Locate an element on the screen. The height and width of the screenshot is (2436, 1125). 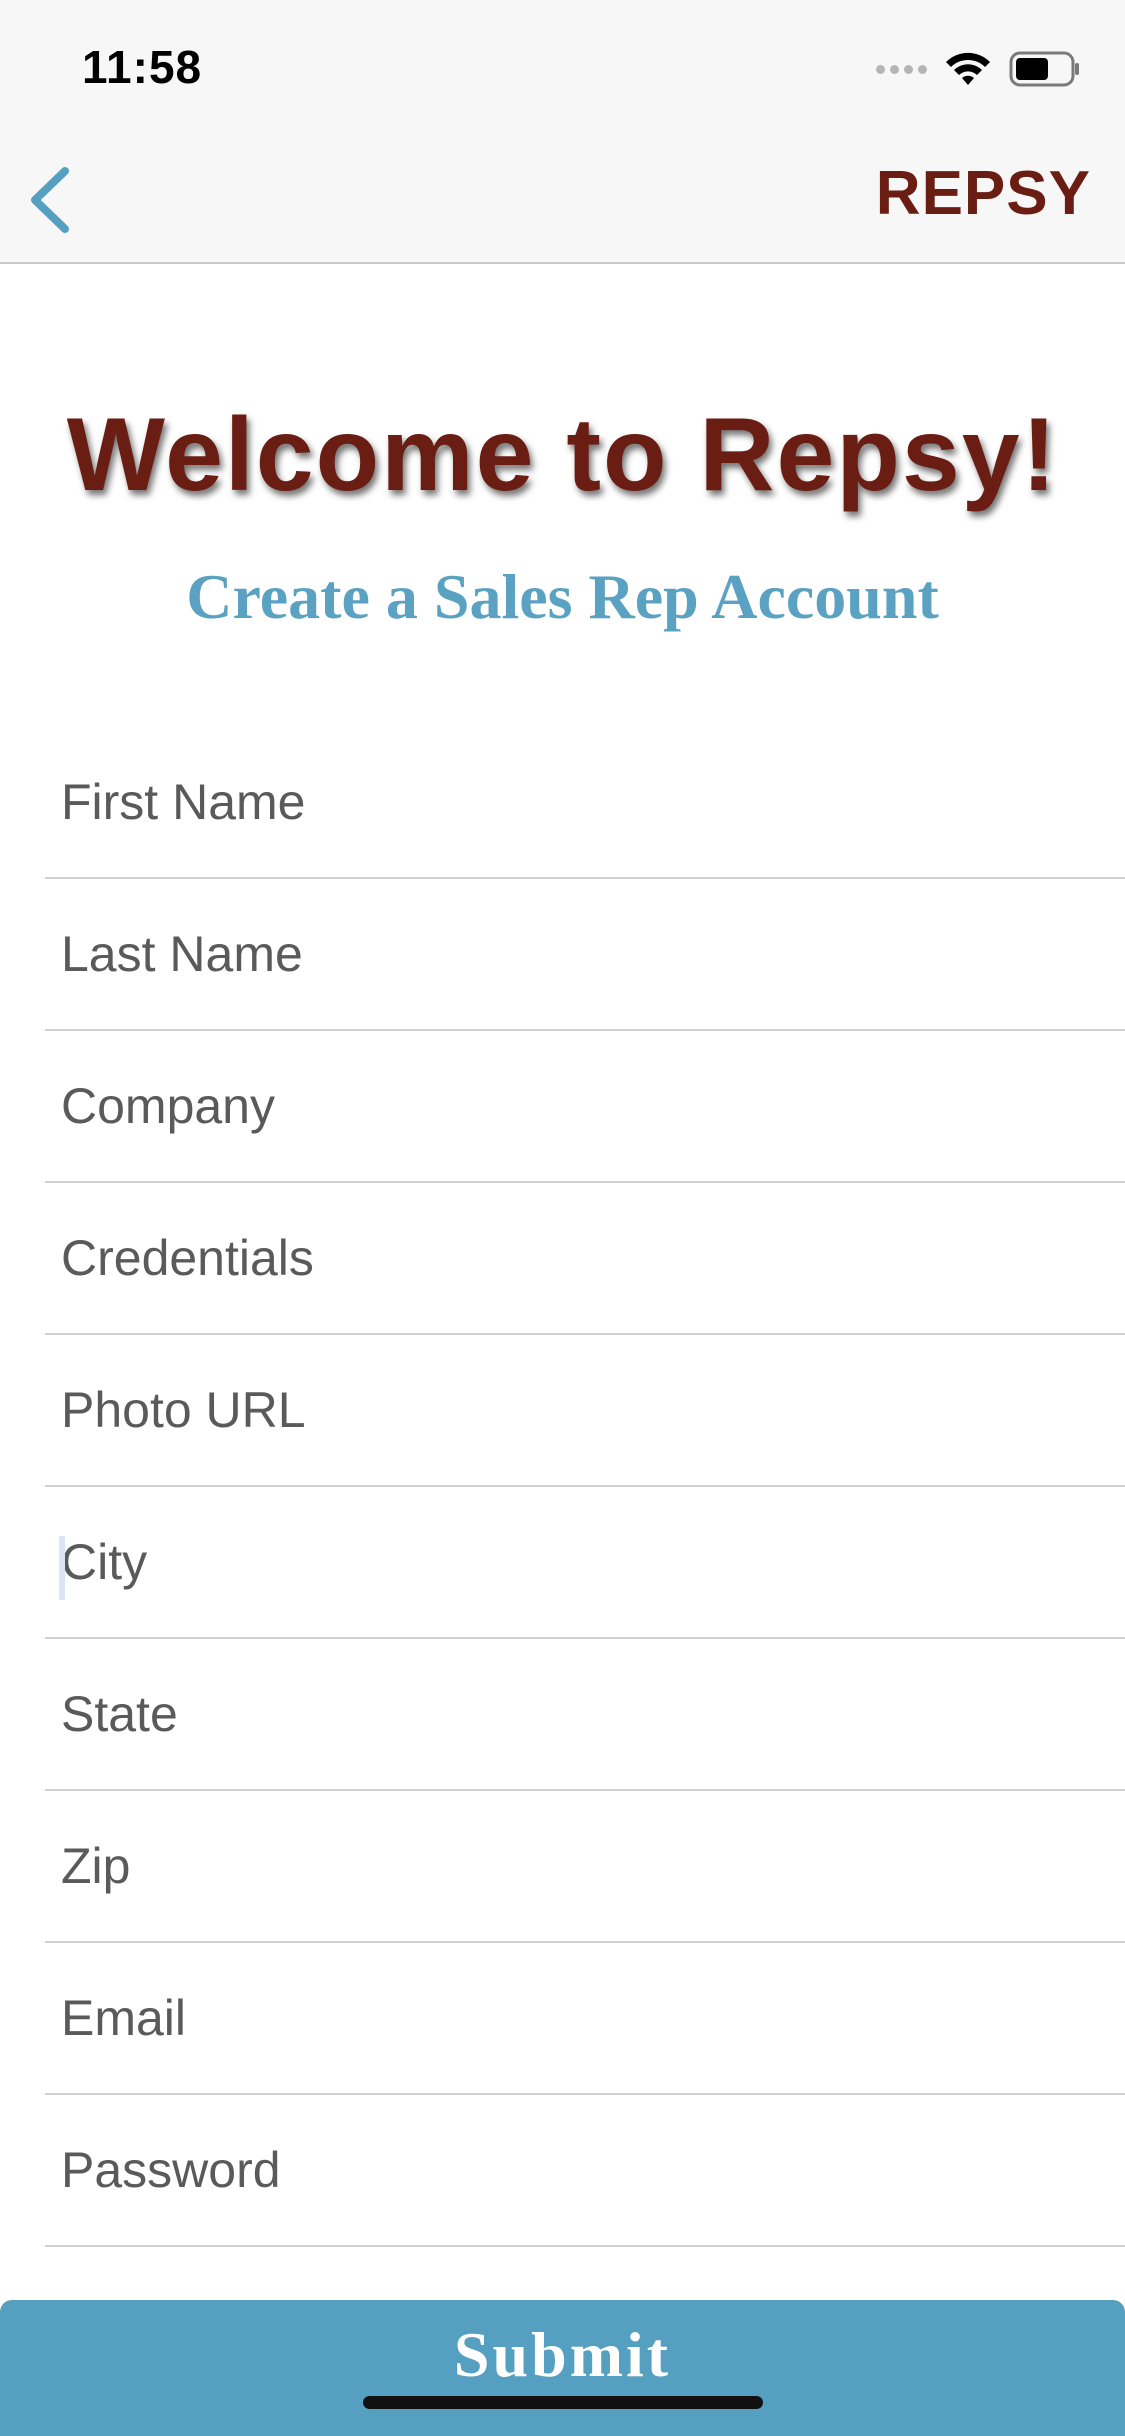
submit-button: Submit is located at coordinates (562, 2368).